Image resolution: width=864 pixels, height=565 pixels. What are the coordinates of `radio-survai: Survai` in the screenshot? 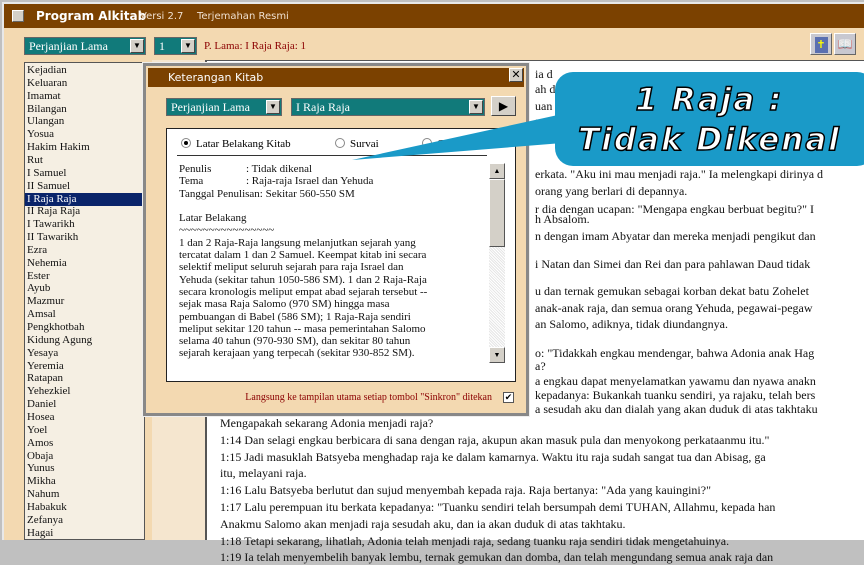 It's located at (357, 144).